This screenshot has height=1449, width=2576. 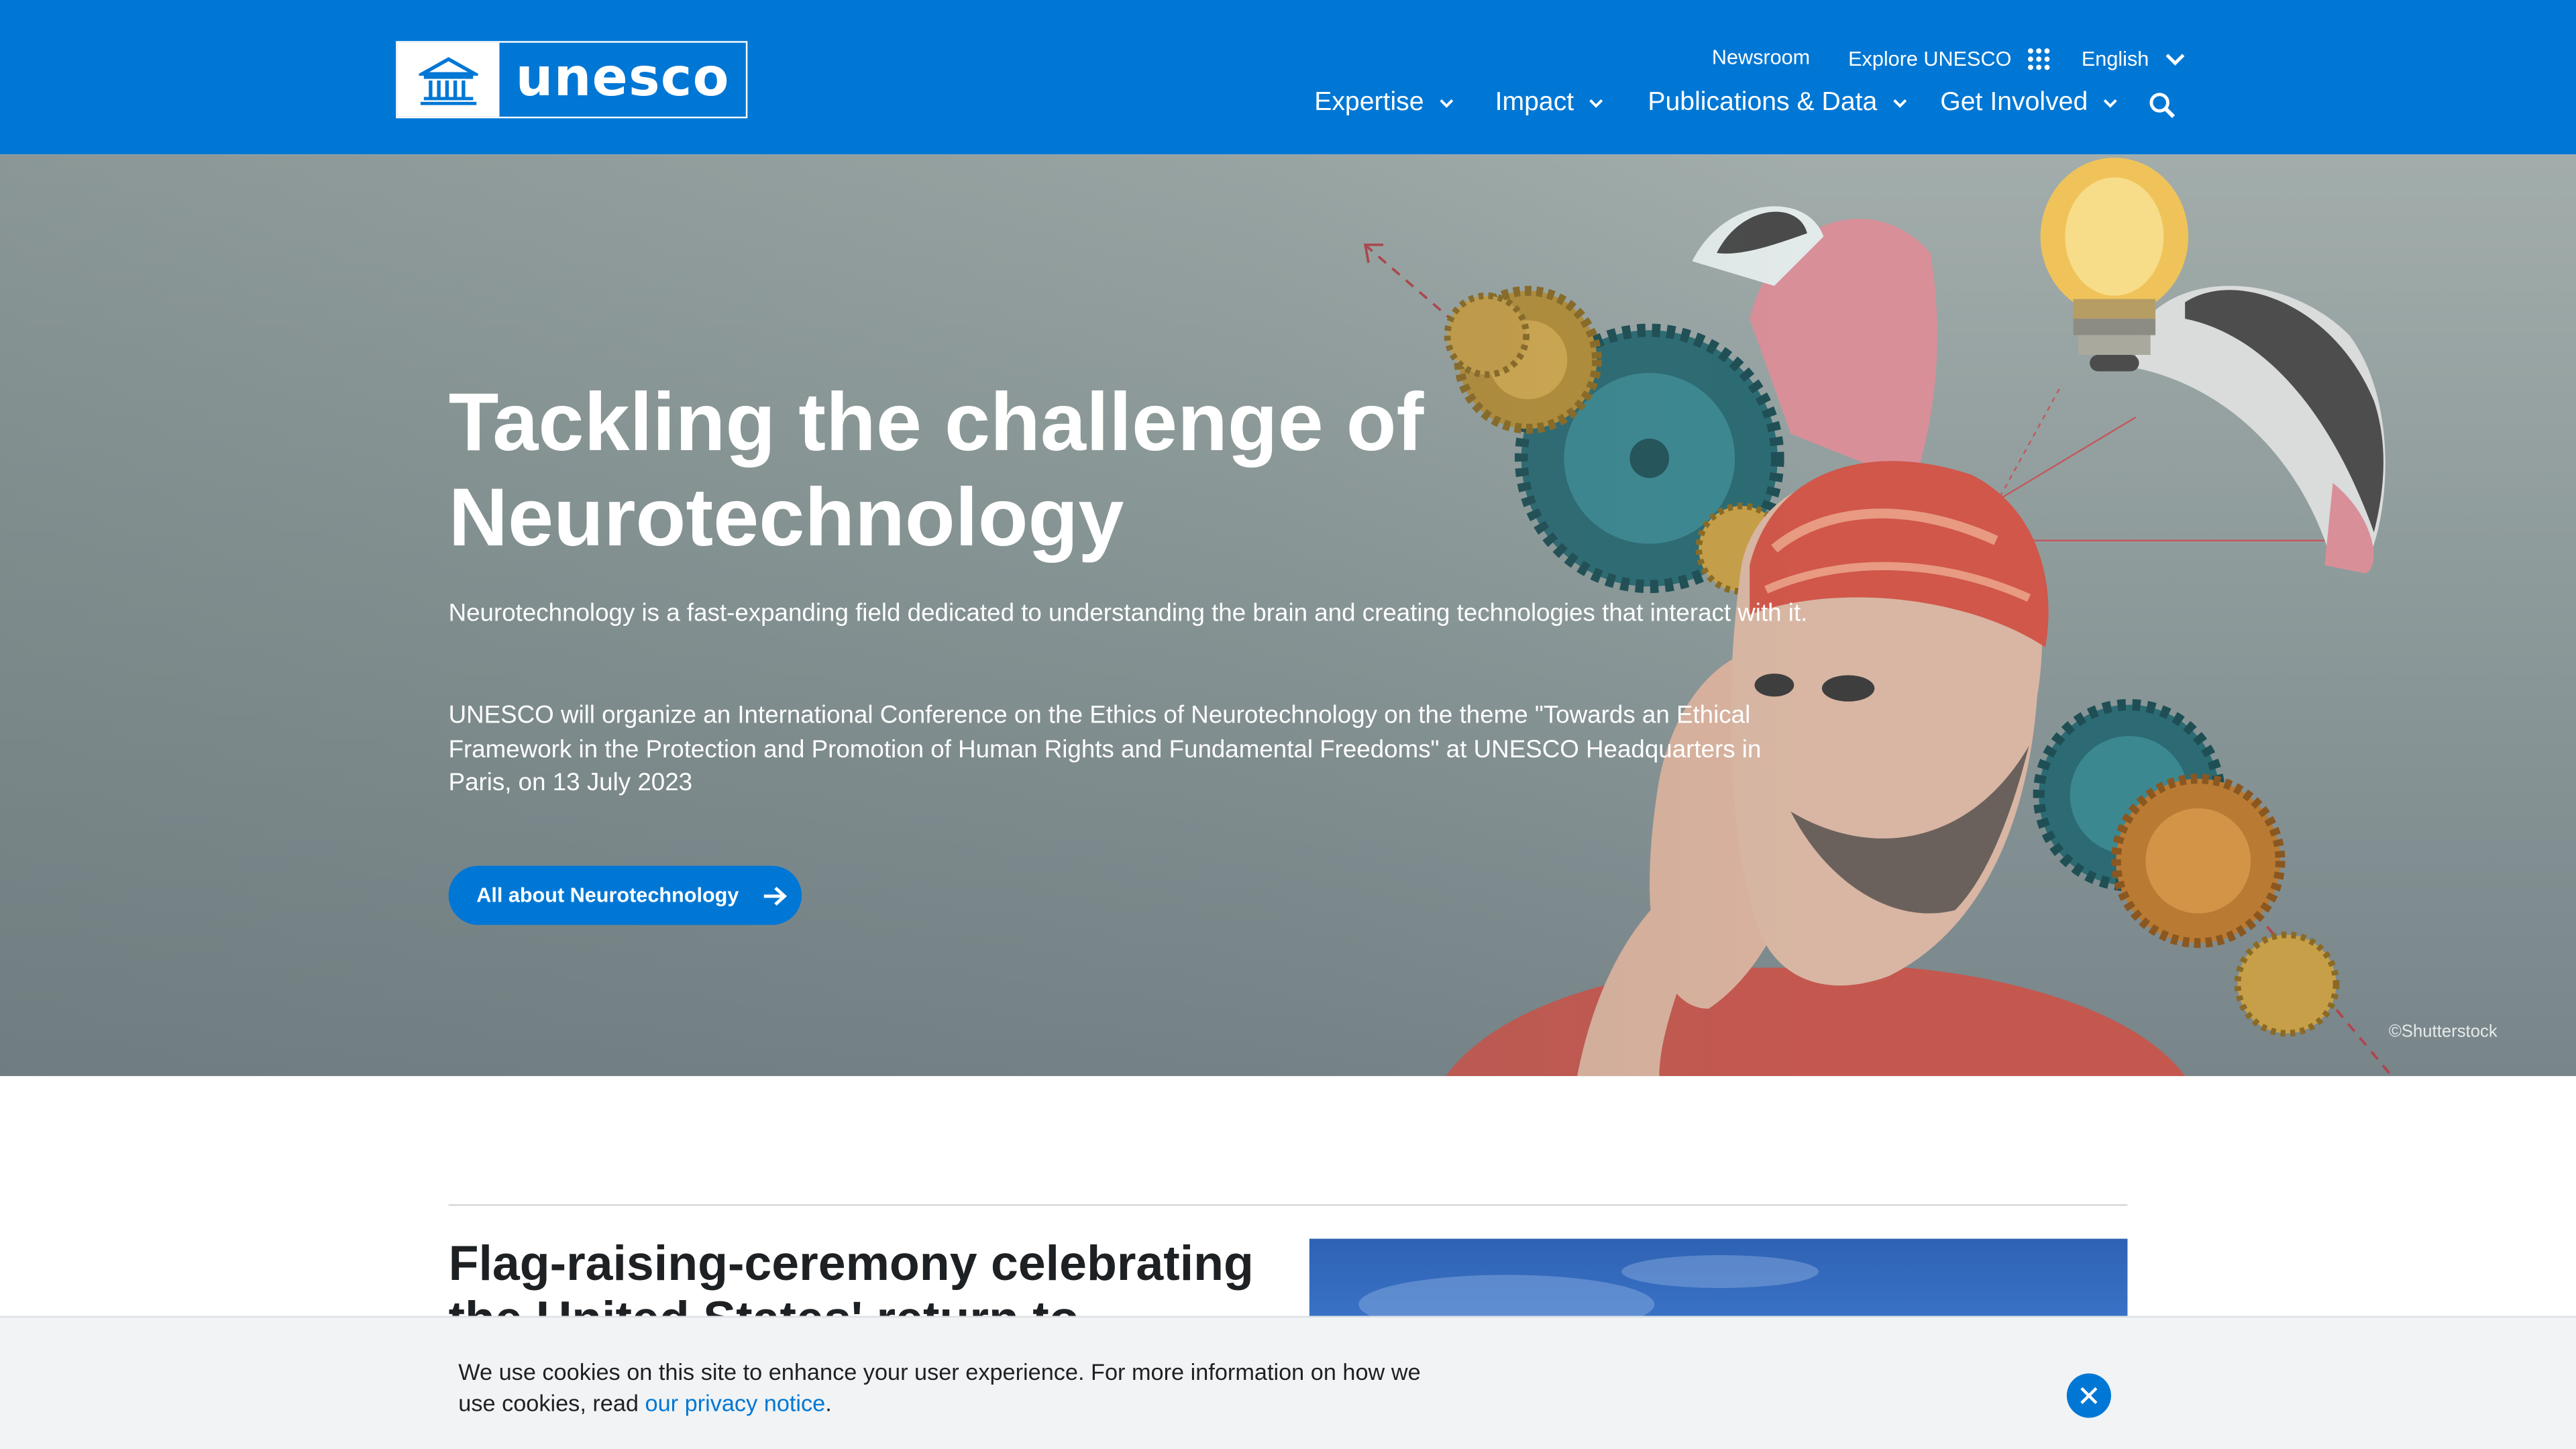 What do you see at coordinates (448, 79) in the screenshot?
I see `temple-emblem-icon` at bounding box center [448, 79].